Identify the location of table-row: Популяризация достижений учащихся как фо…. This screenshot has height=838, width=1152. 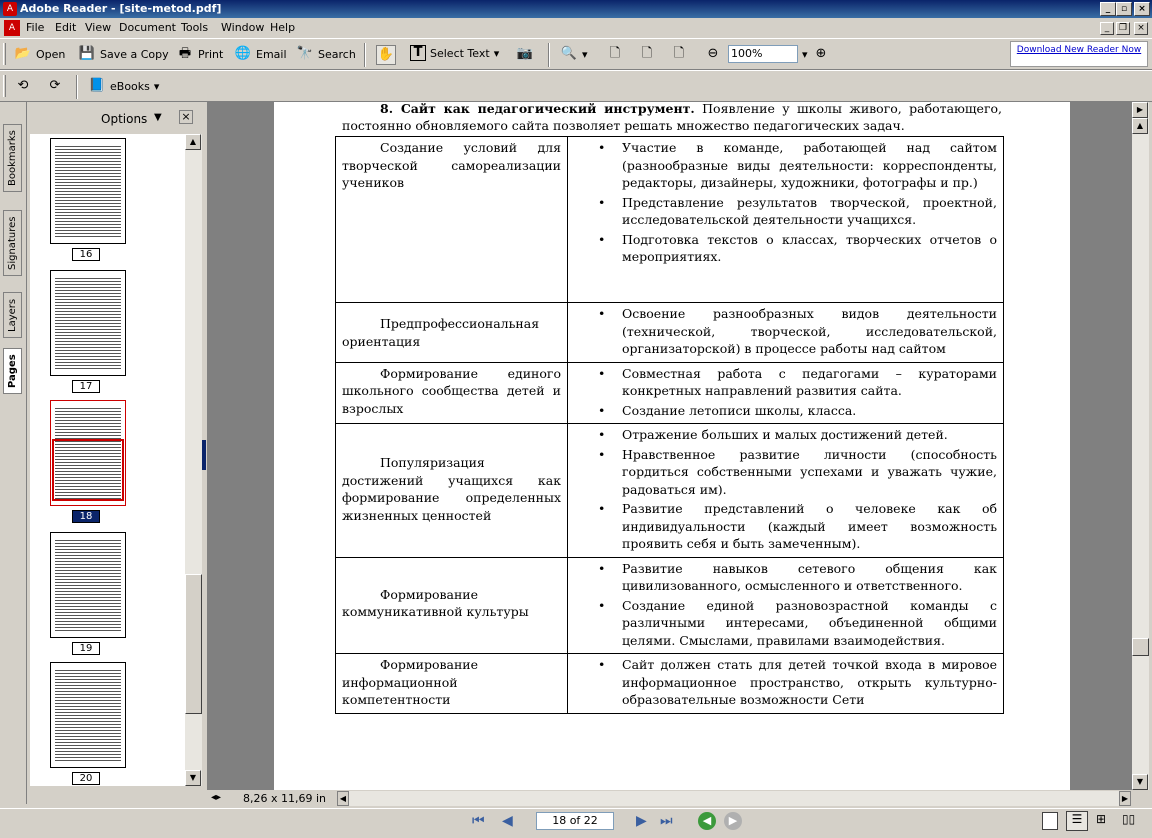
(669, 490).